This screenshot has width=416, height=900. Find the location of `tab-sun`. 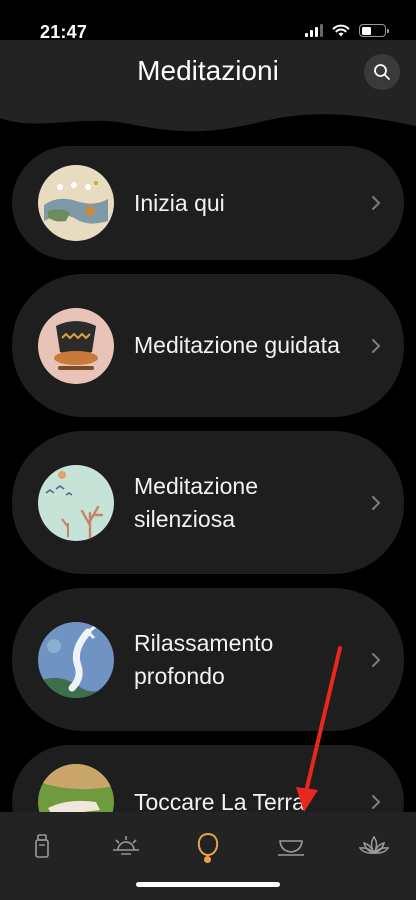

tab-sun is located at coordinates (126, 846).